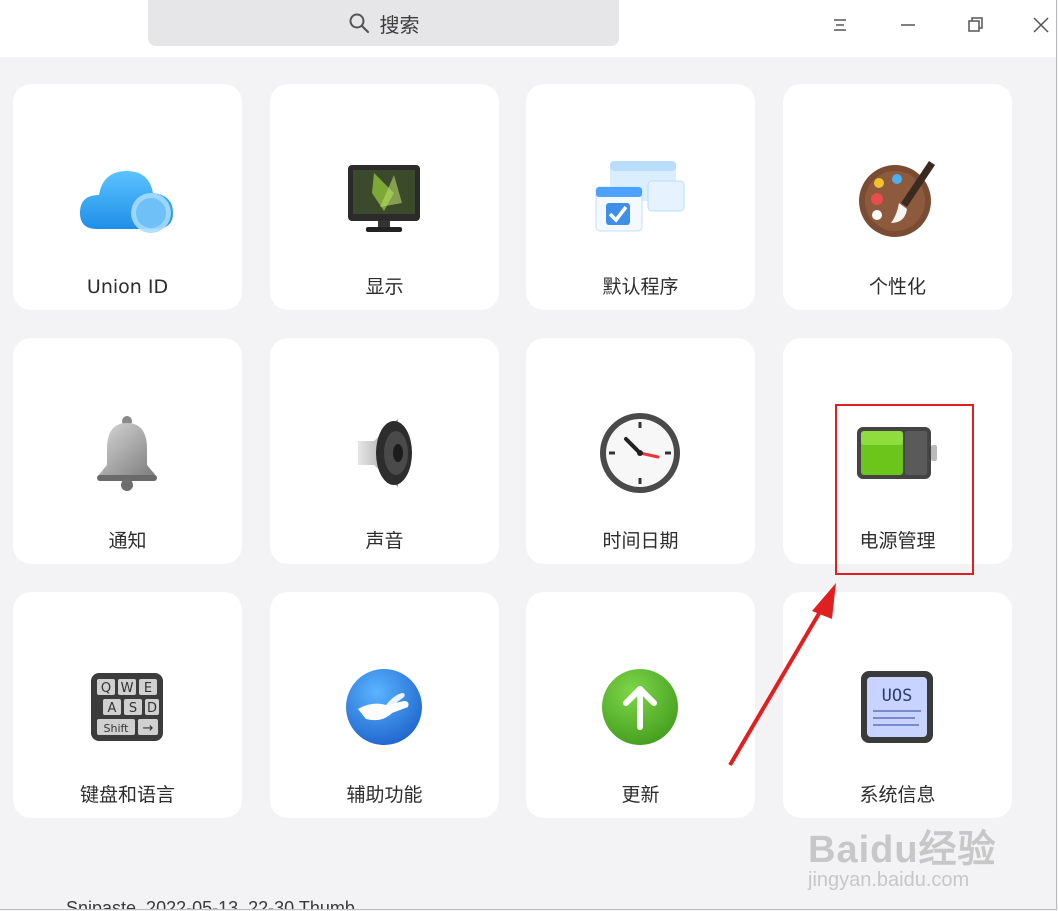 The image size is (1058, 911). I want to click on svg-text: Shift, so click(116, 728).